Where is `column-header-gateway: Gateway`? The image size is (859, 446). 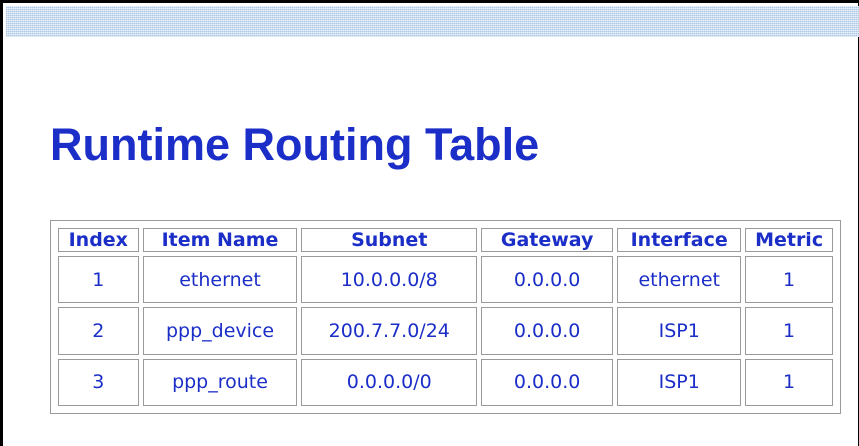
column-header-gateway: Gateway is located at coordinates (547, 240).